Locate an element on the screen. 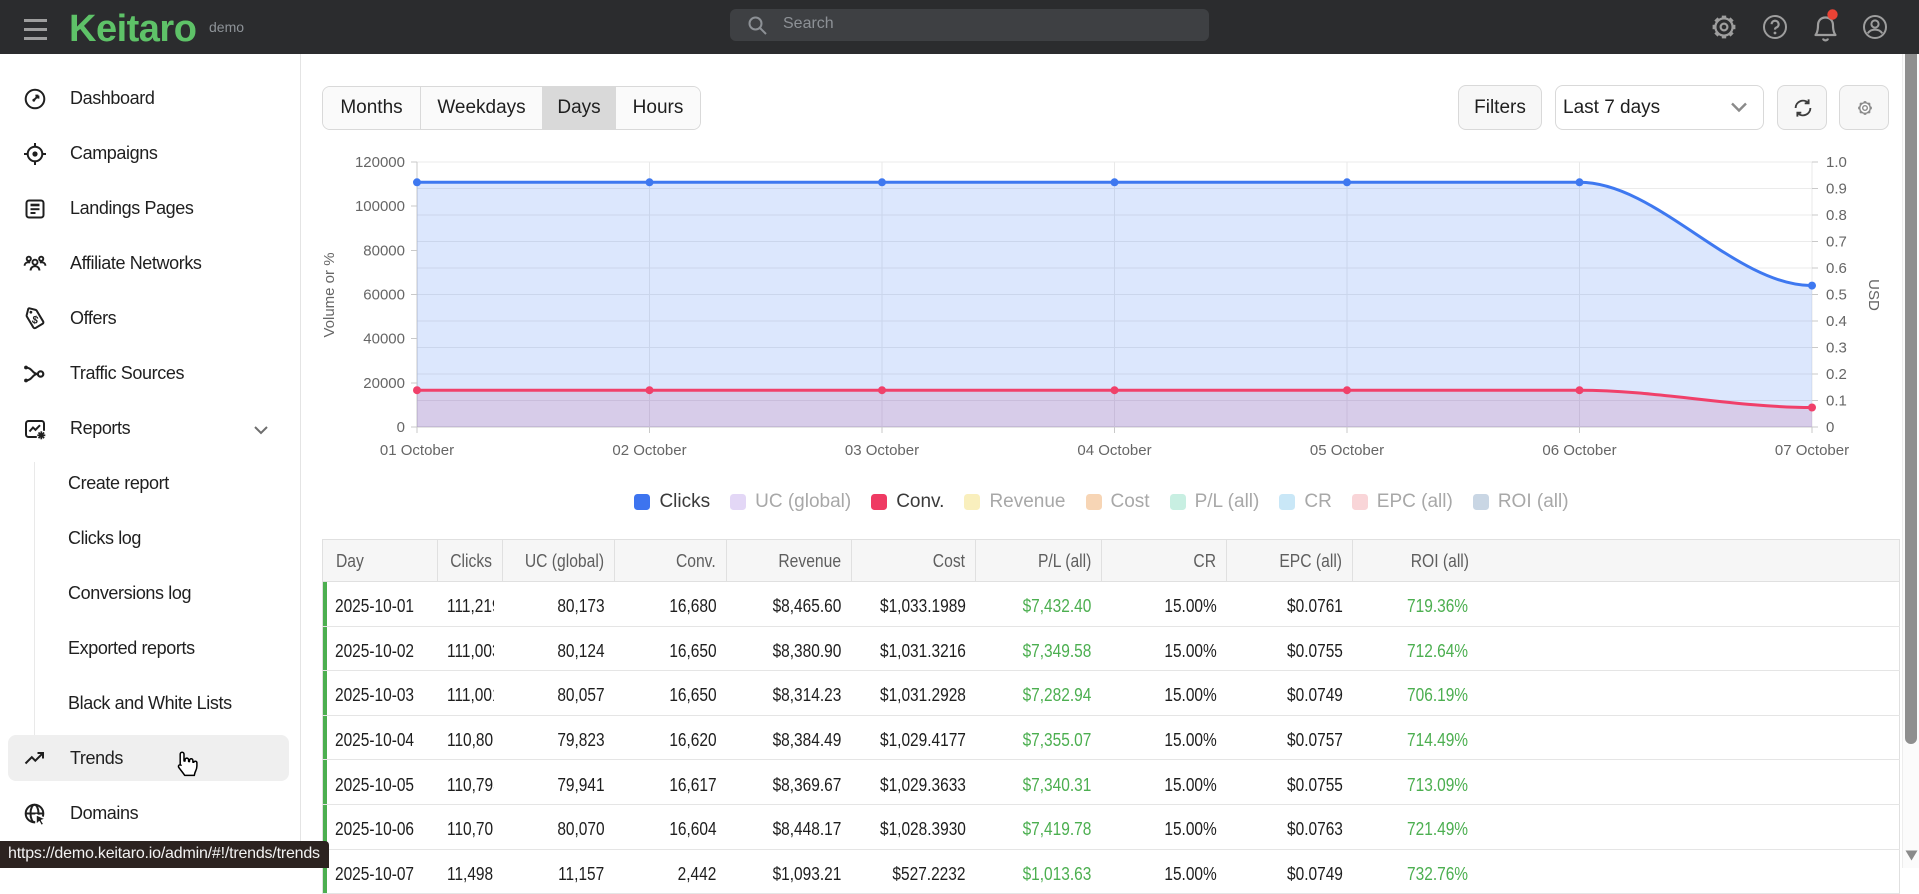 The image size is (1919, 894). svg-text: 0.5 is located at coordinates (1836, 295).